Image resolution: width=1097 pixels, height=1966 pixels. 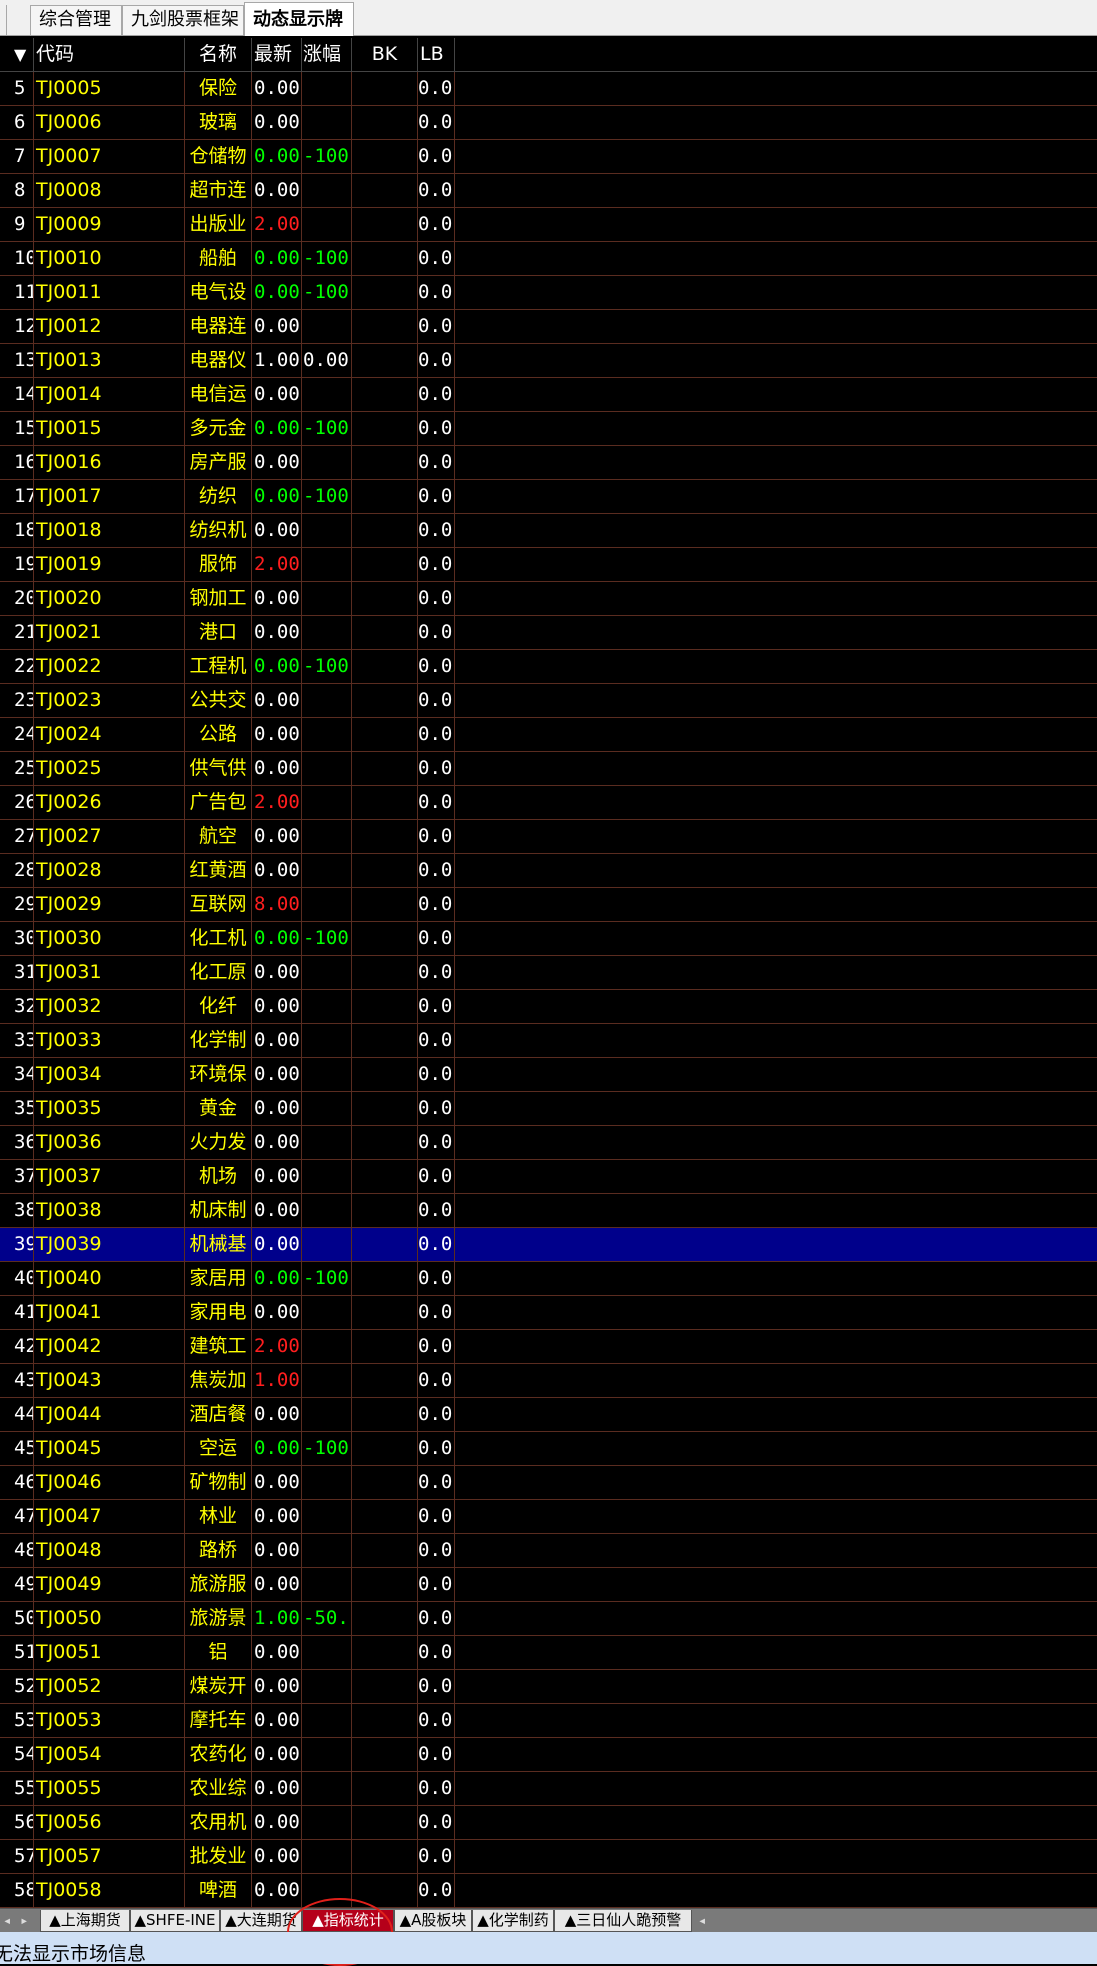 What do you see at coordinates (548, 123) in the screenshot?
I see `table-row: 6 TJ0006 玻璃 0.00 0.0` at bounding box center [548, 123].